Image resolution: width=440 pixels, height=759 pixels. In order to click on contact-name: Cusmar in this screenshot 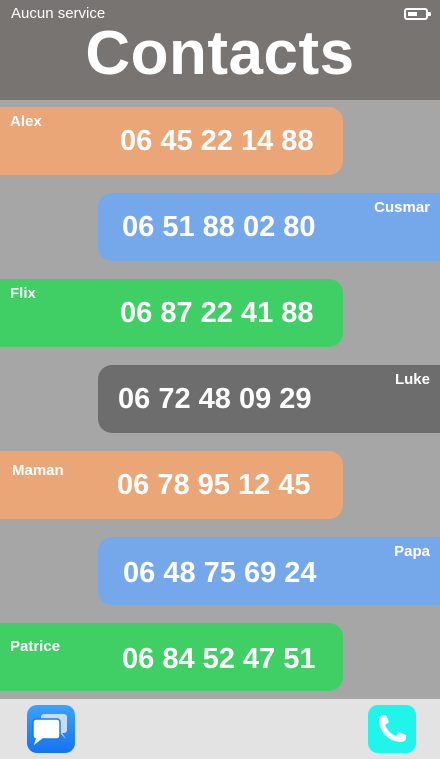, I will do `click(402, 207)`.